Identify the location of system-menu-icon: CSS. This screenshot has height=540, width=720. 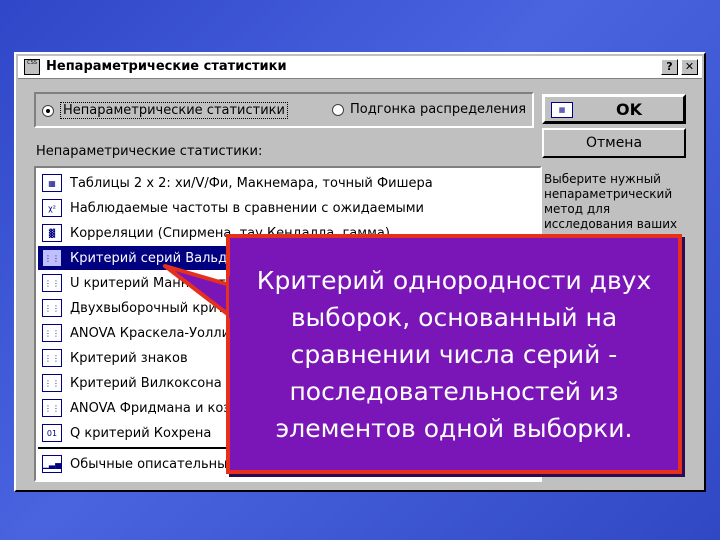
(32, 67).